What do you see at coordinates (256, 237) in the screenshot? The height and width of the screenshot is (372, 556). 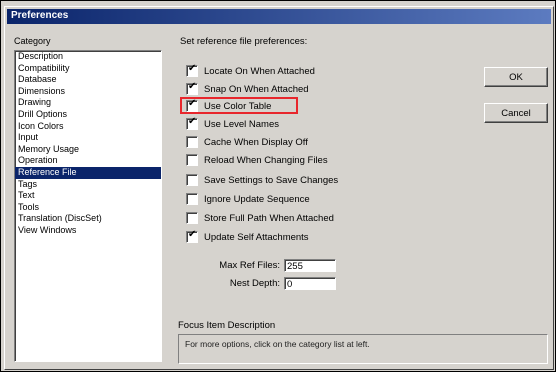 I see `option-label: Update Self Attachments` at bounding box center [256, 237].